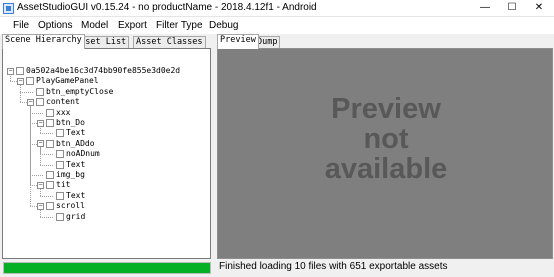  What do you see at coordinates (63, 113) in the screenshot?
I see `tree-node-label: xxx` at bounding box center [63, 113].